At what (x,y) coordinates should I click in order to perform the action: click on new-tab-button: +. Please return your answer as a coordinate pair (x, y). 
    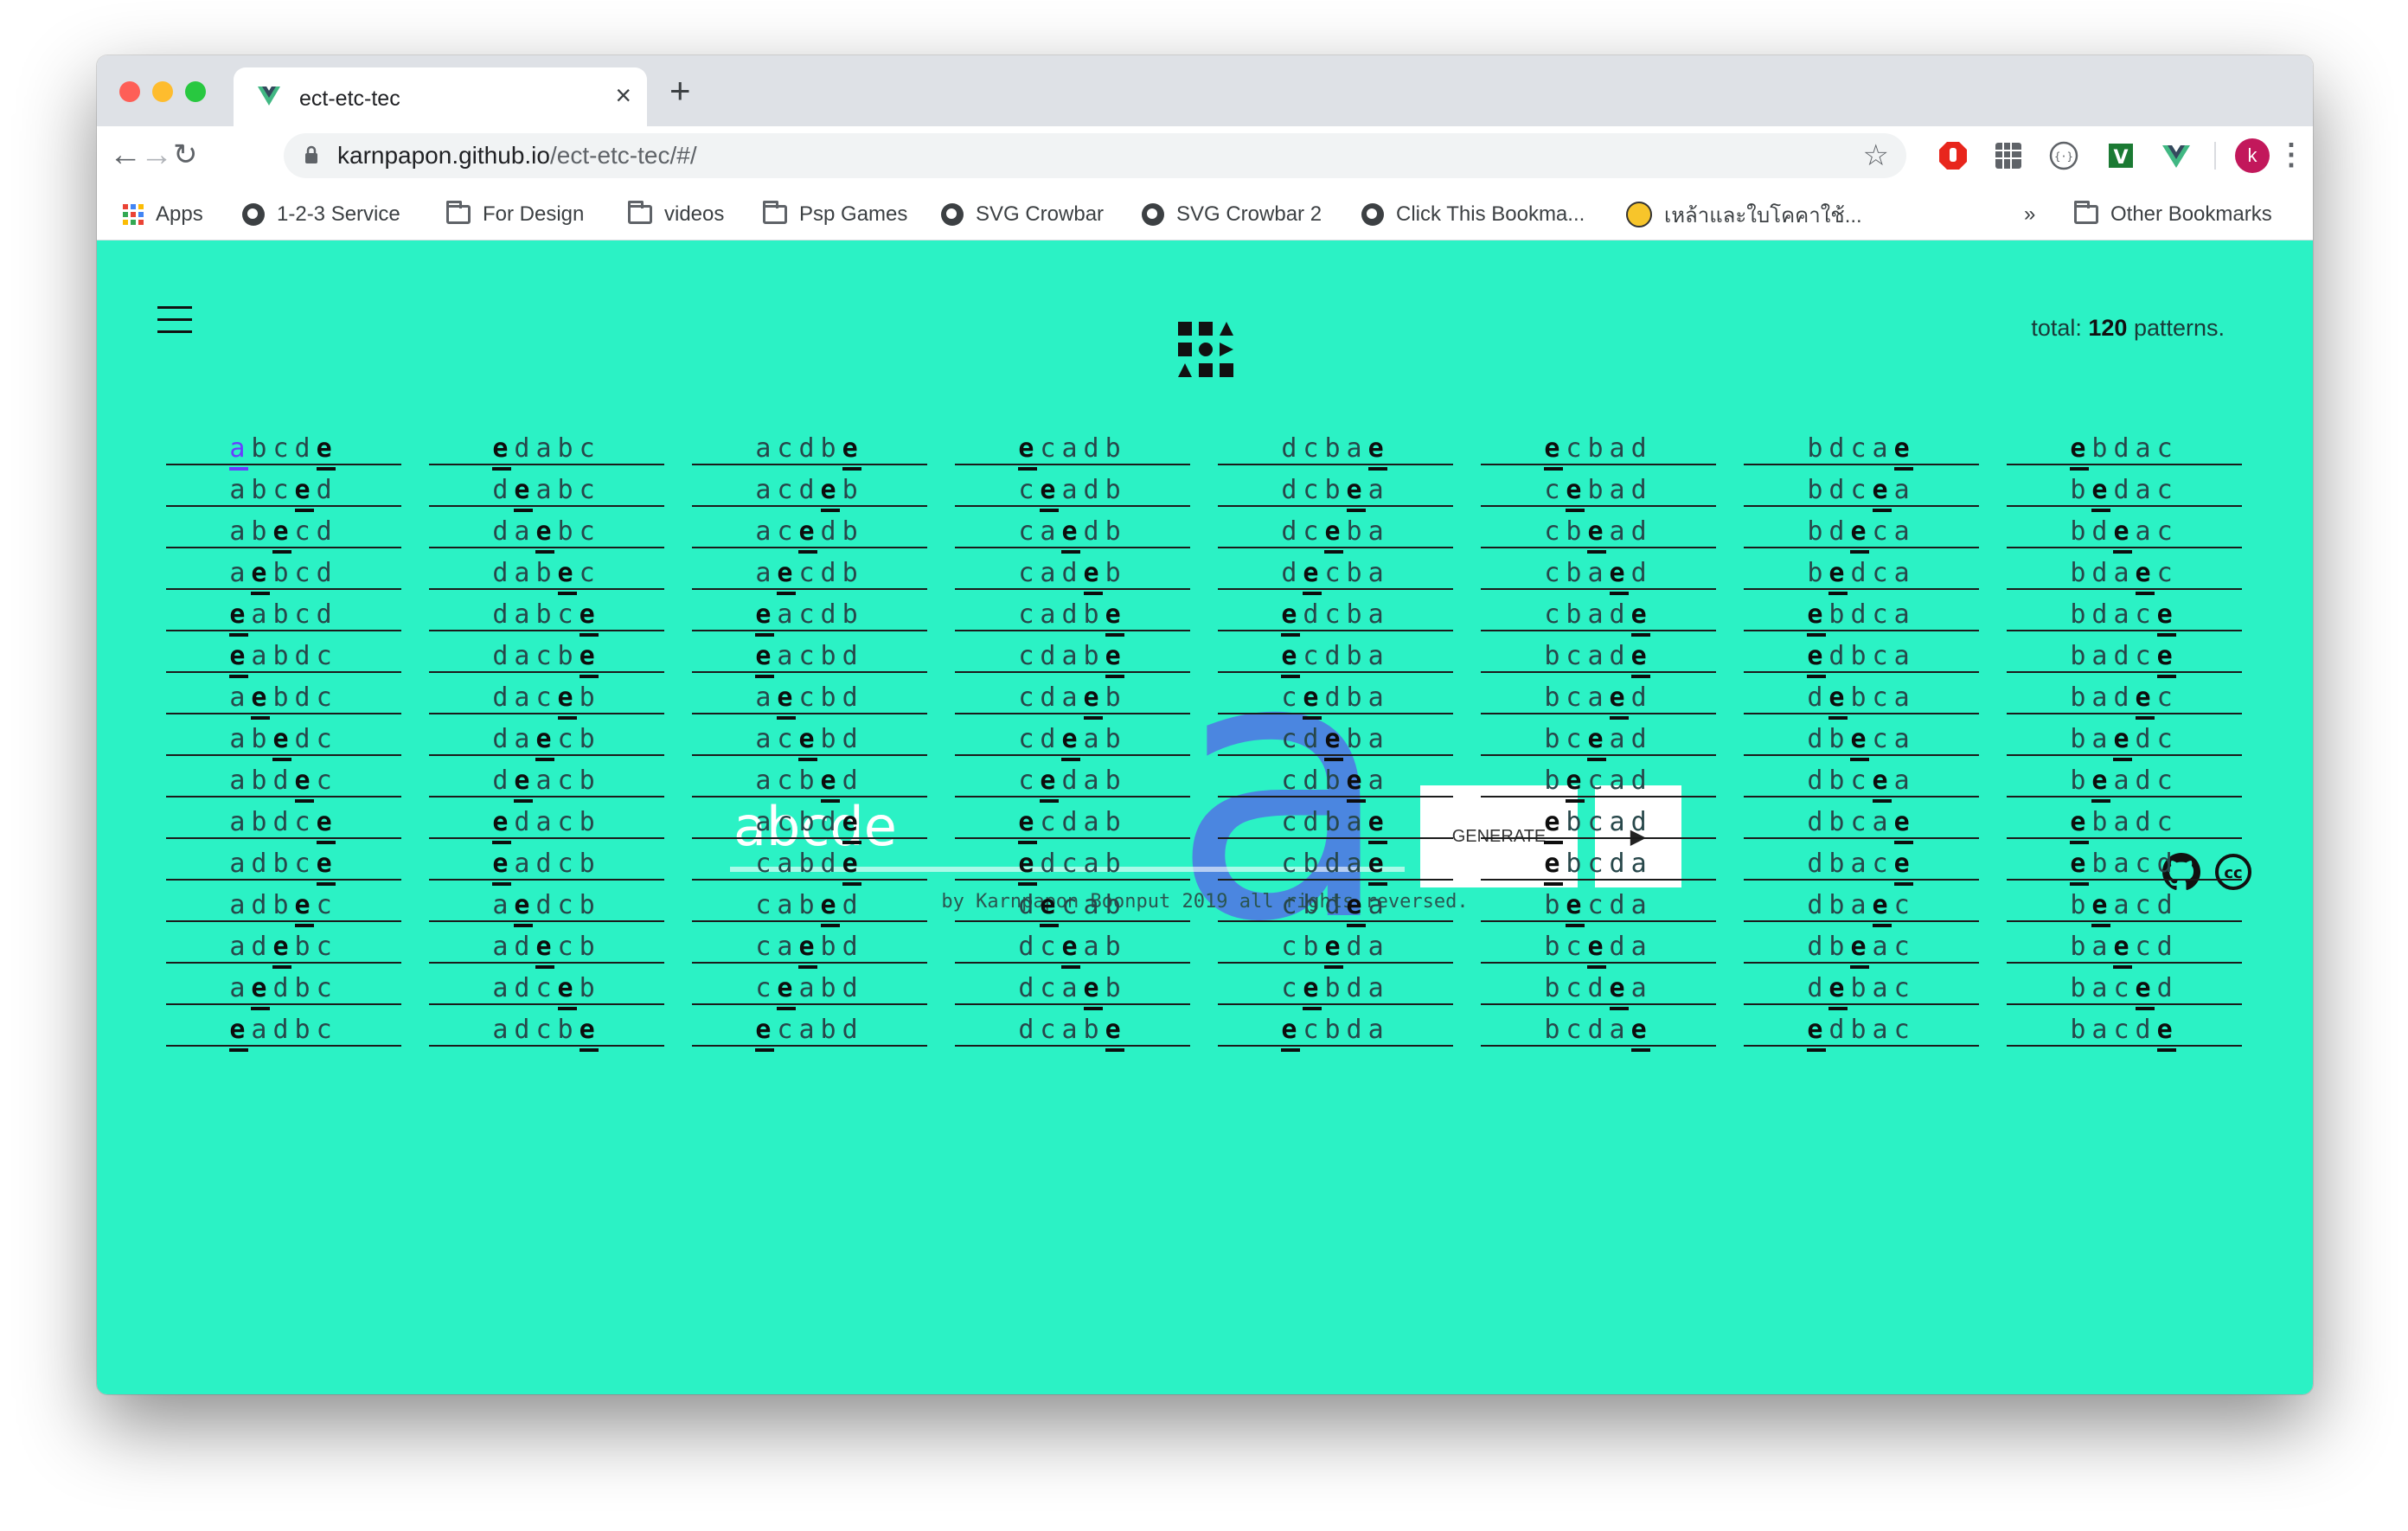
    Looking at the image, I should click on (680, 91).